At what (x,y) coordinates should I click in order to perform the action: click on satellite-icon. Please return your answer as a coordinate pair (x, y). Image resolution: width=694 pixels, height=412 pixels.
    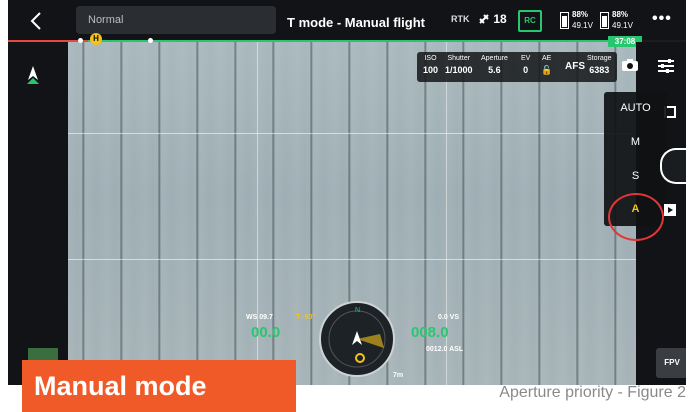
    Looking at the image, I should click on (484, 19).